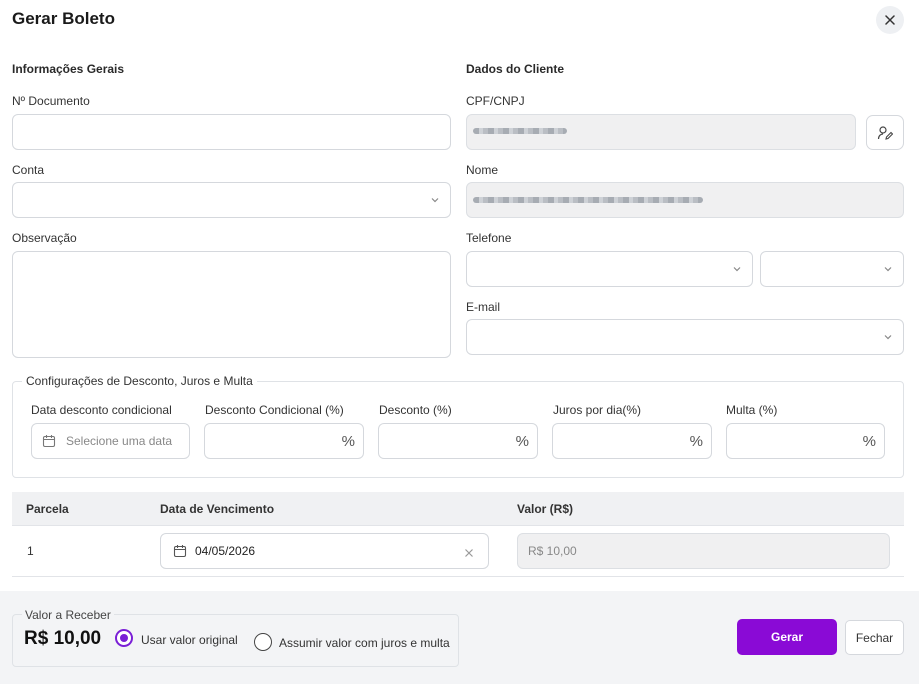 The width and height of the screenshot is (919, 684). What do you see at coordinates (520, 131) in the screenshot?
I see `redacted-cpf` at bounding box center [520, 131].